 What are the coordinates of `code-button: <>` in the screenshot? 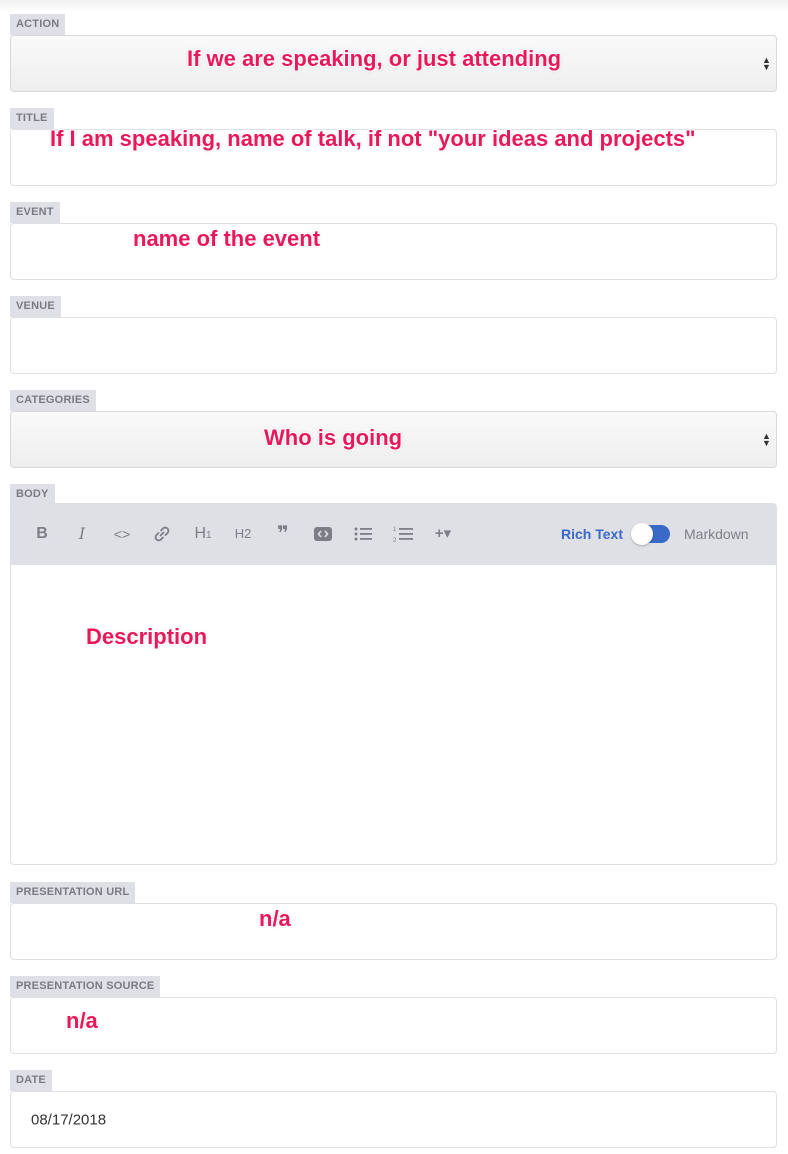 It's located at (122, 534).